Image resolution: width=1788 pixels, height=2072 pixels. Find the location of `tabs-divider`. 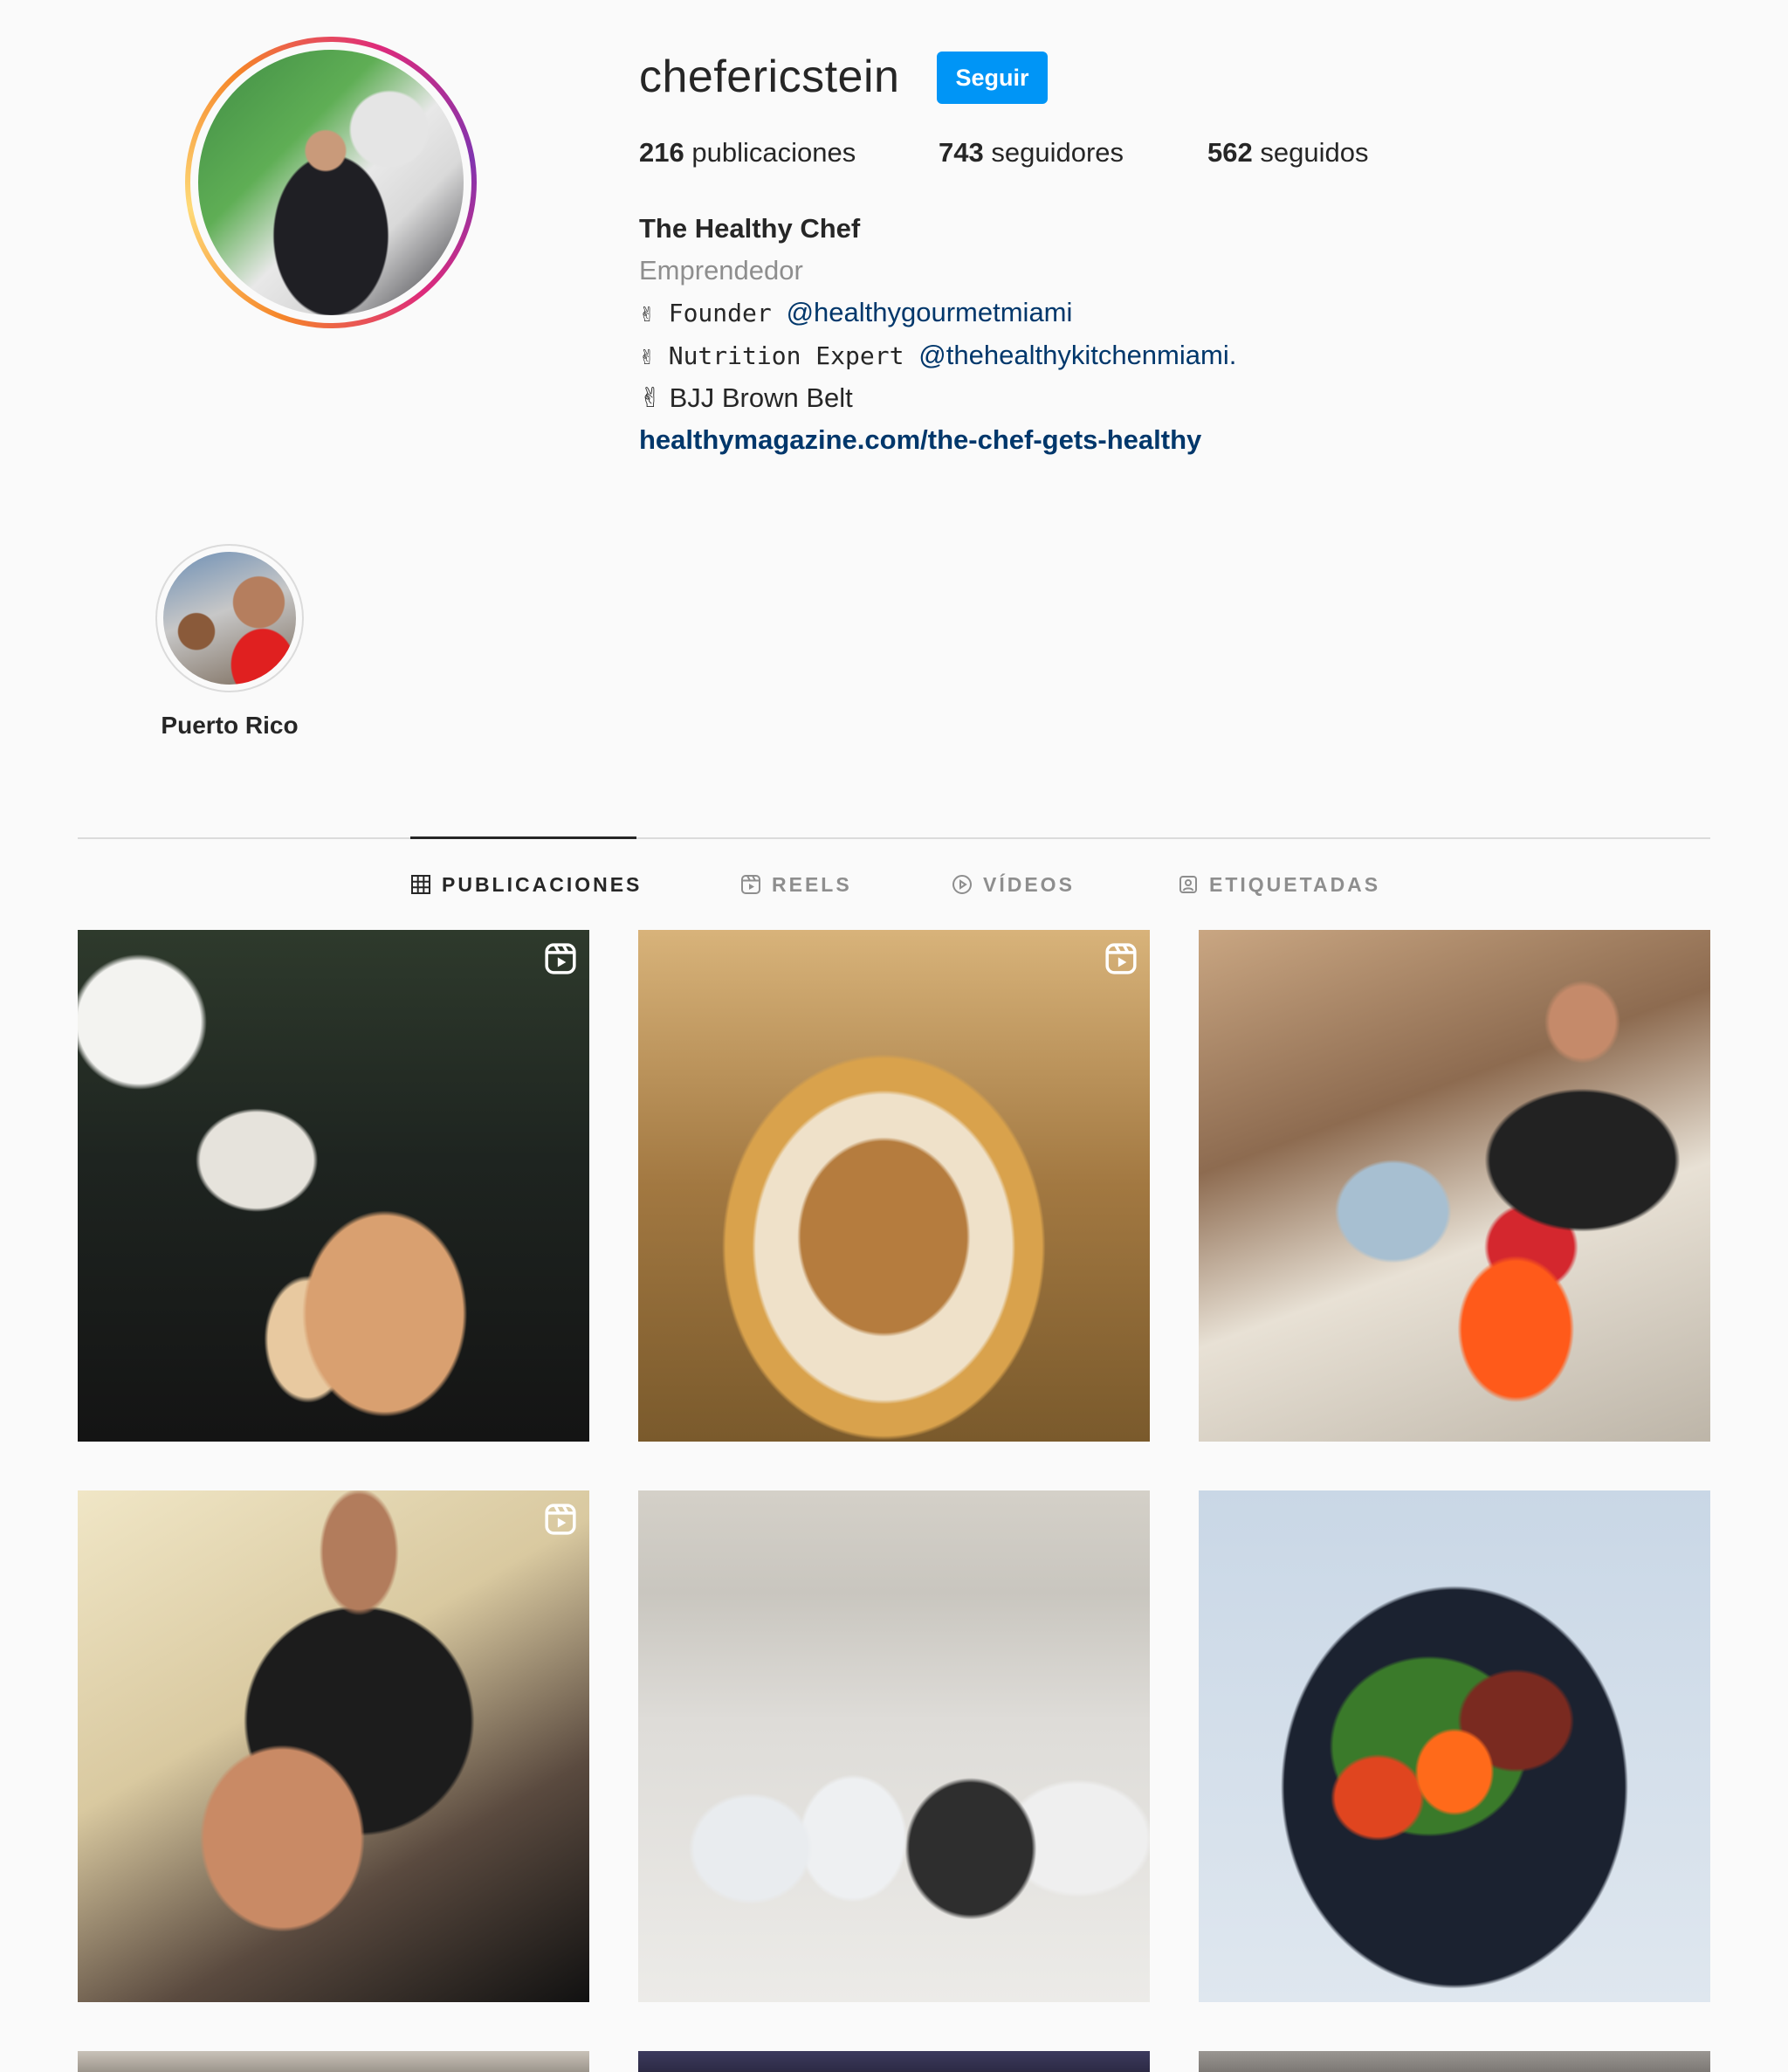

tabs-divider is located at coordinates (894, 838).